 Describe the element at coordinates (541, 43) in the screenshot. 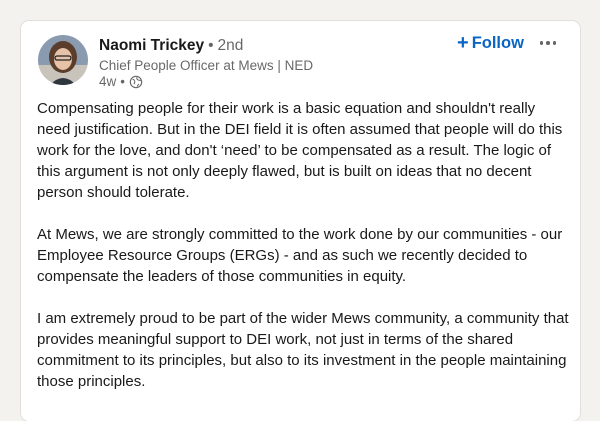

I see `ellipsis-icon` at that location.